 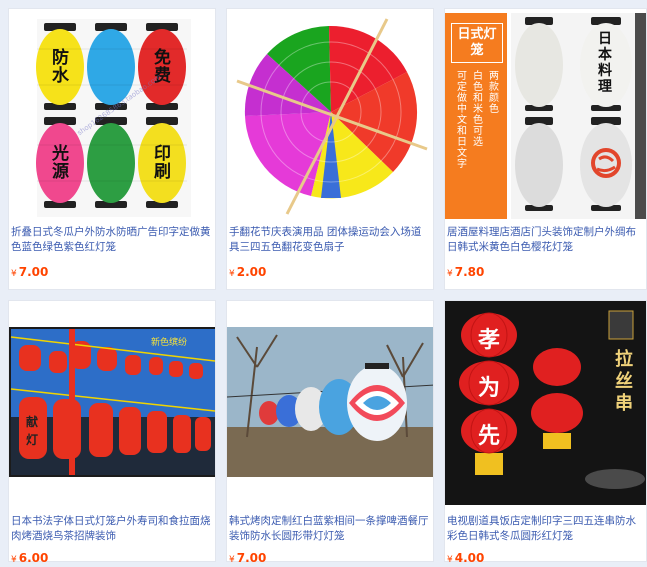 I want to click on corner-badge-text: 新色缤纷, so click(x=169, y=343).